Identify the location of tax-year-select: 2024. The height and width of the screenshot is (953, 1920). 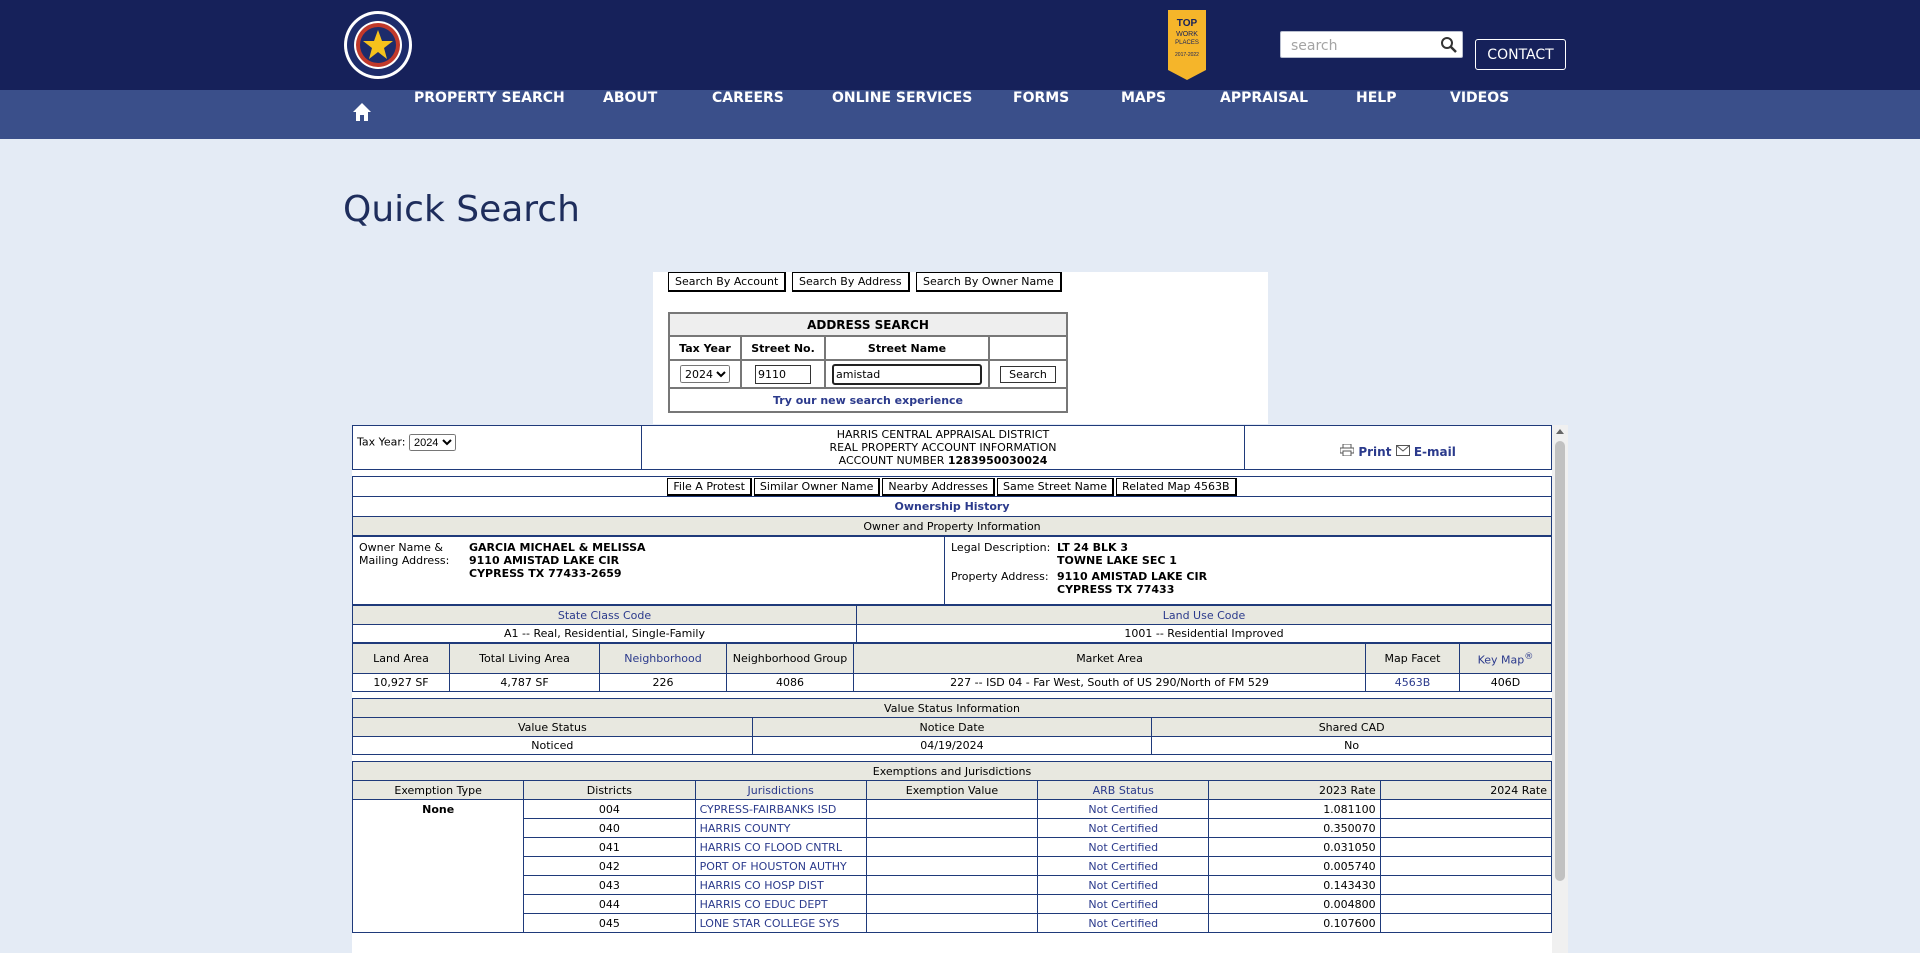
(705, 374).